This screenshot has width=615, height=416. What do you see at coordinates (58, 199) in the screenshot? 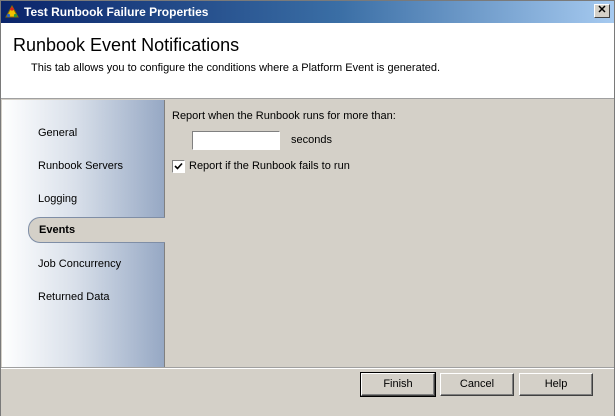
I see `sidebar-item-label: Logging` at bounding box center [58, 199].